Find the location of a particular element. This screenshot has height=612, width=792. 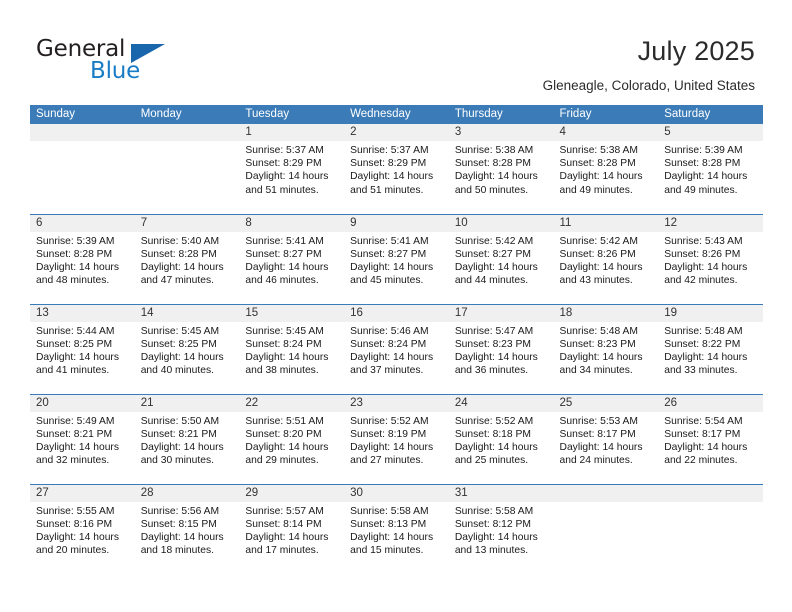

sunrise-text: Sunrise: 5:39 AM is located at coordinates (75, 241).